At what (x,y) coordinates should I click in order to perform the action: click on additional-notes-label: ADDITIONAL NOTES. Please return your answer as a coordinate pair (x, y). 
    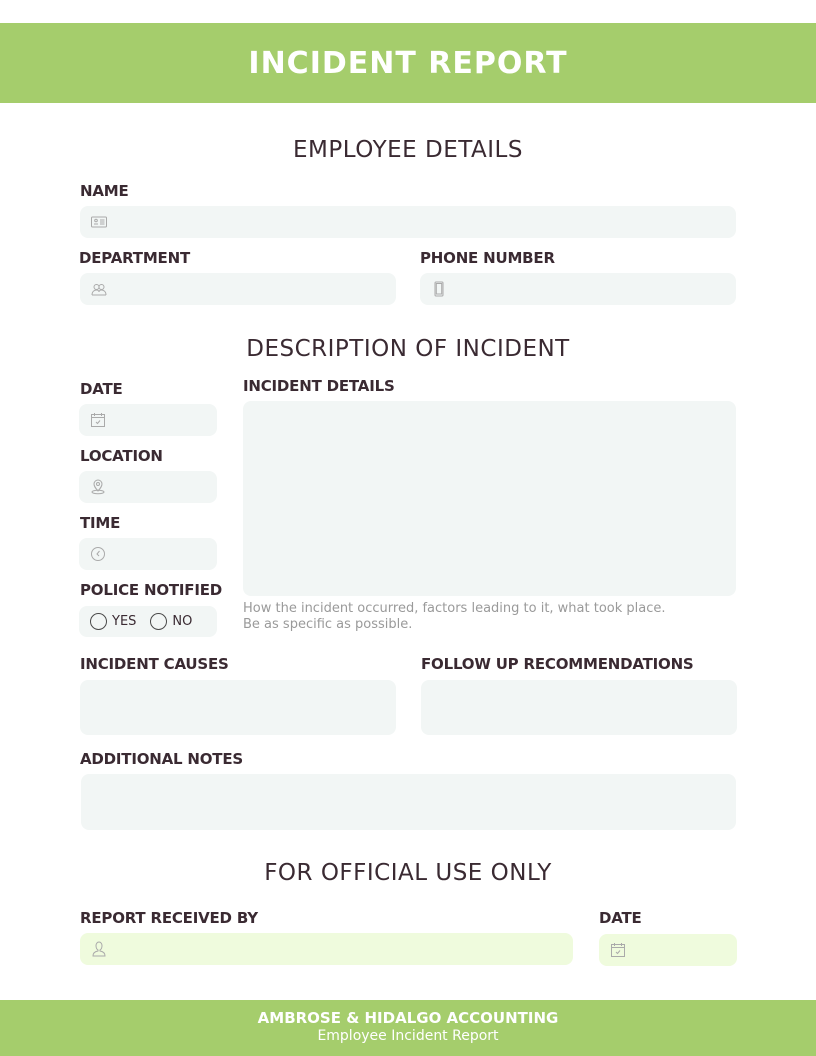
    Looking at the image, I should click on (161, 759).